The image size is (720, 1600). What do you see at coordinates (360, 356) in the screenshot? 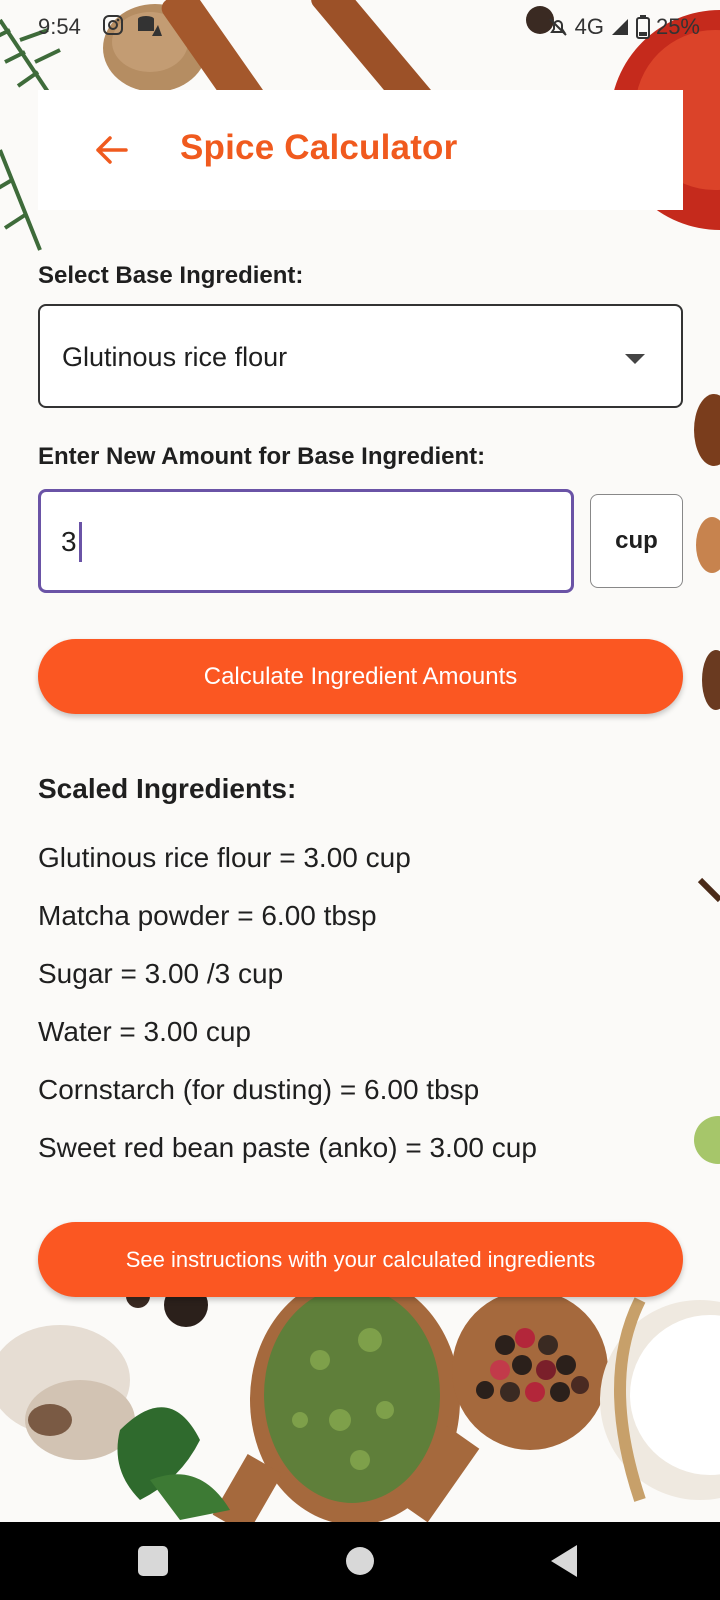
I see `base-ingredient-dropdown: Glutinous rice flour` at bounding box center [360, 356].